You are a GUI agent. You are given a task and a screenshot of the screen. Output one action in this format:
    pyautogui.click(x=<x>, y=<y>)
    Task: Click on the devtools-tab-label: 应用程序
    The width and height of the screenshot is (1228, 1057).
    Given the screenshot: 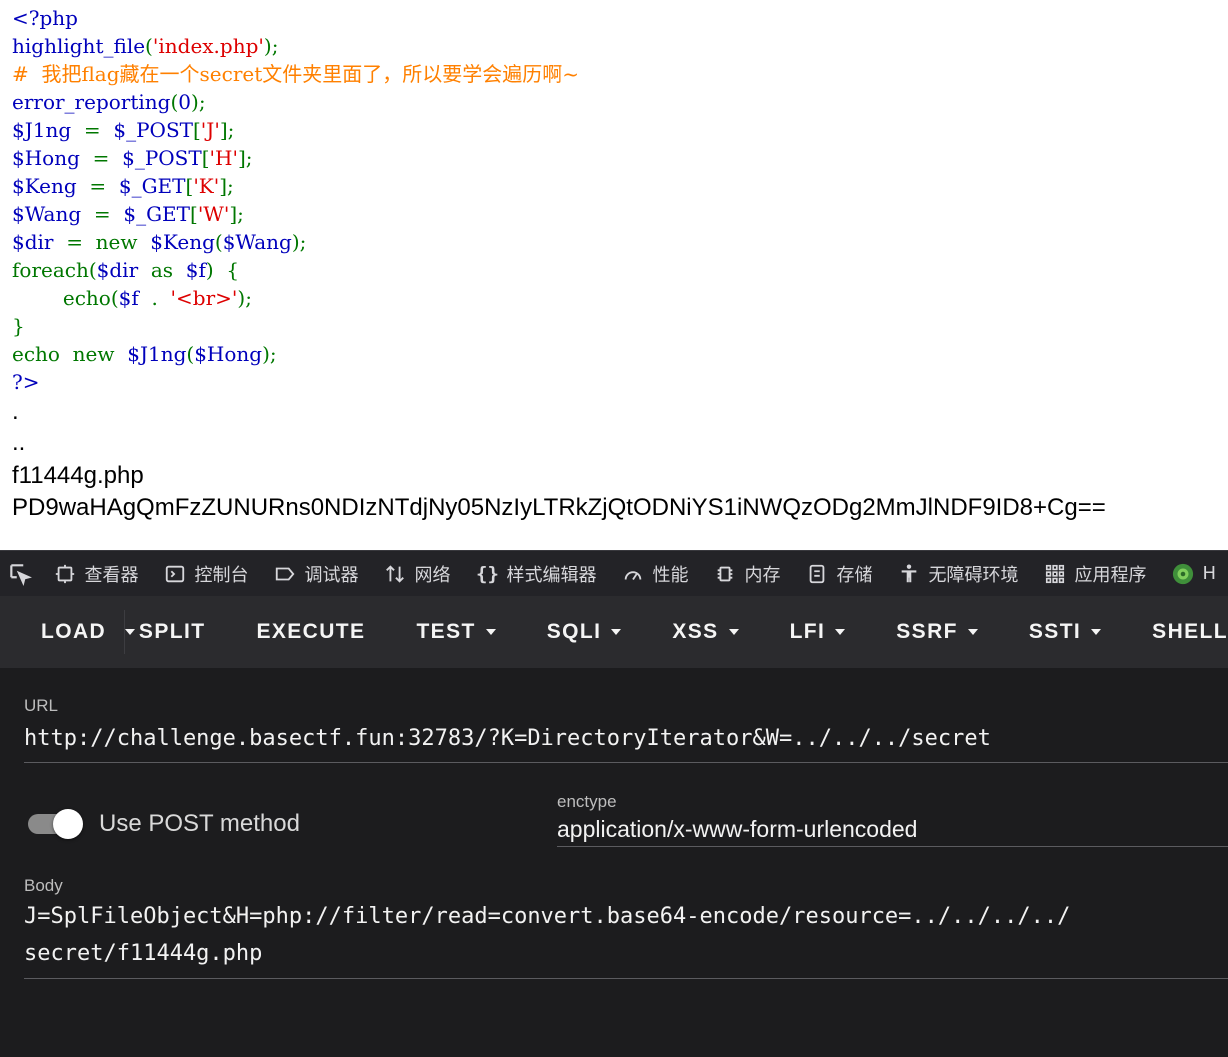 What is the action you would take?
    pyautogui.click(x=1110, y=575)
    